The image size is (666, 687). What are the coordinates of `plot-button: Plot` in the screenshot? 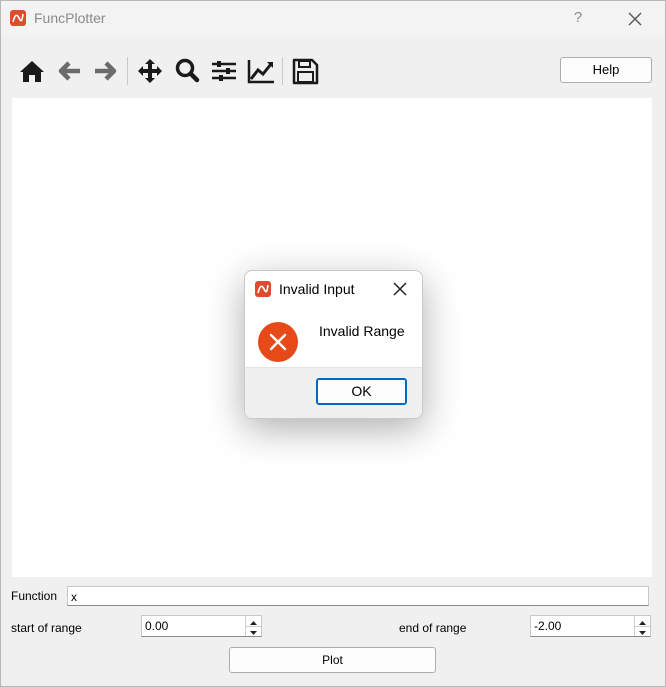 It's located at (332, 660).